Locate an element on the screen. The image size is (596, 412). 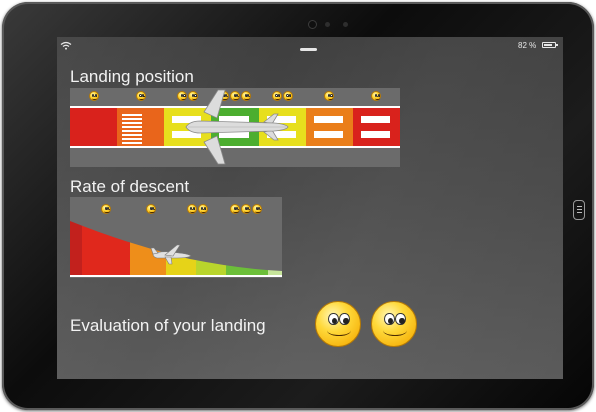
rate-of-descent-panel is located at coordinates (176, 237).